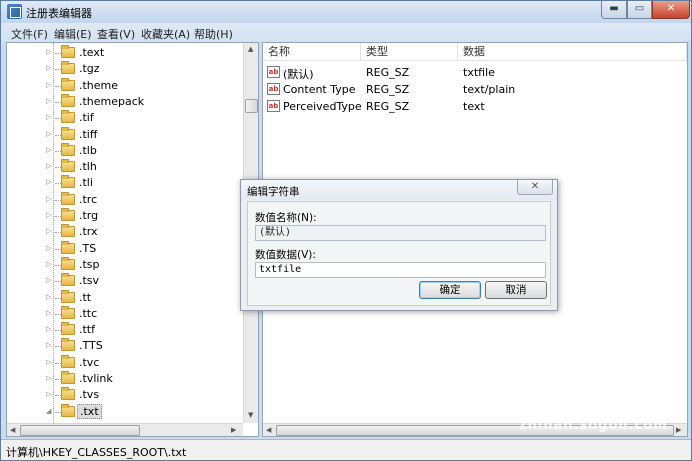 The width and height of the screenshot is (692, 461). I want to click on value-data-input: txtfile, so click(400, 270).